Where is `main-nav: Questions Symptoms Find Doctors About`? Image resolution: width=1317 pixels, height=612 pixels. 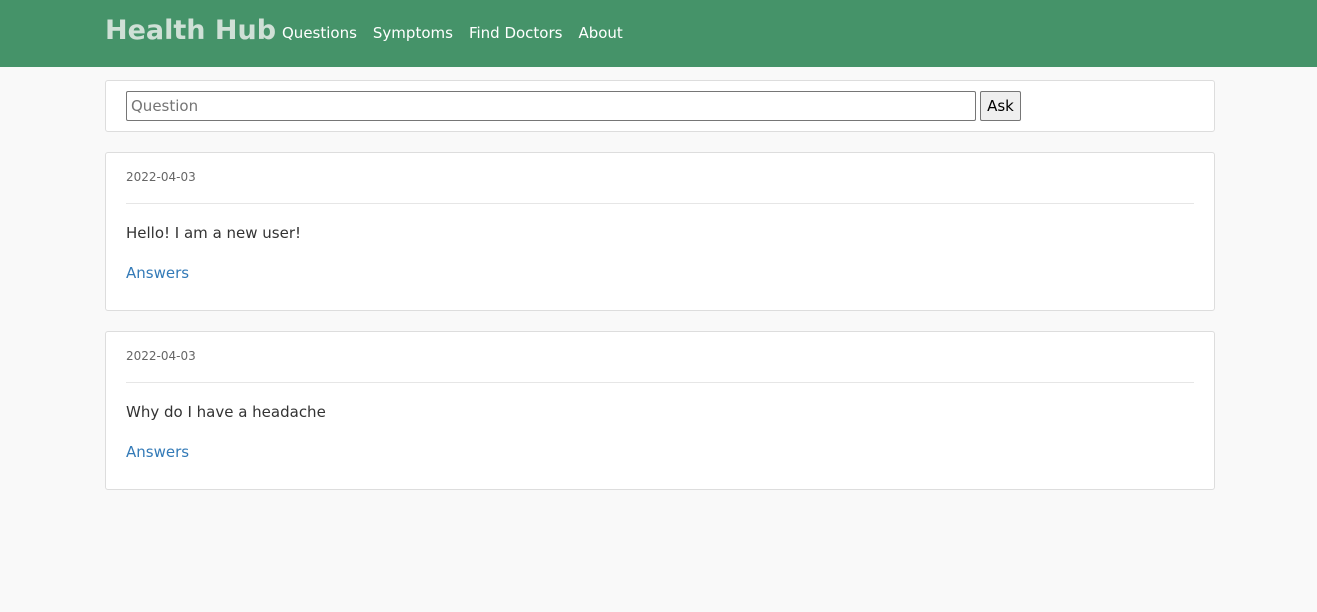 main-nav: Questions Symptoms Find Doctors About is located at coordinates (452, 33).